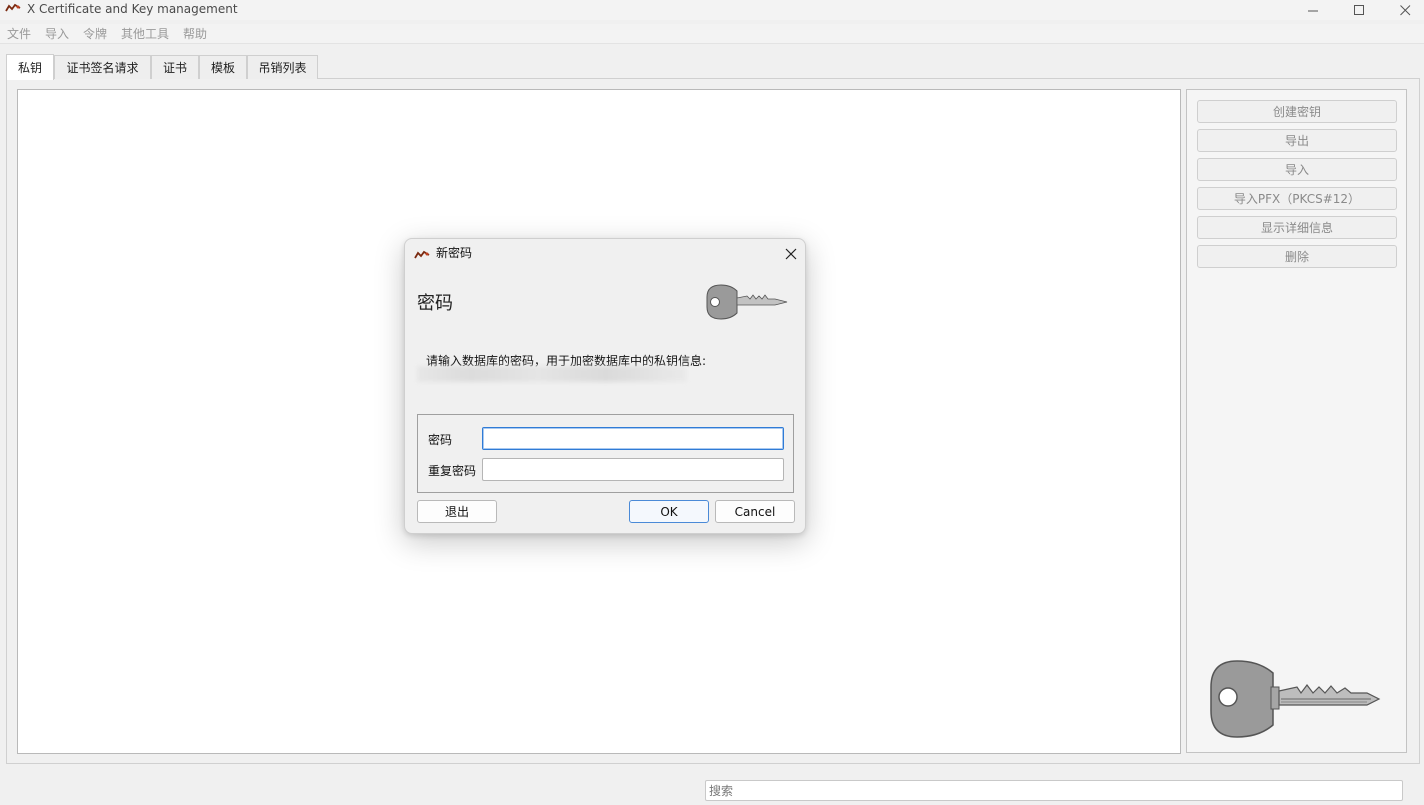 This screenshot has height=805, width=1424. What do you see at coordinates (457, 511) in the screenshot?
I see `exit-button: 退出` at bounding box center [457, 511].